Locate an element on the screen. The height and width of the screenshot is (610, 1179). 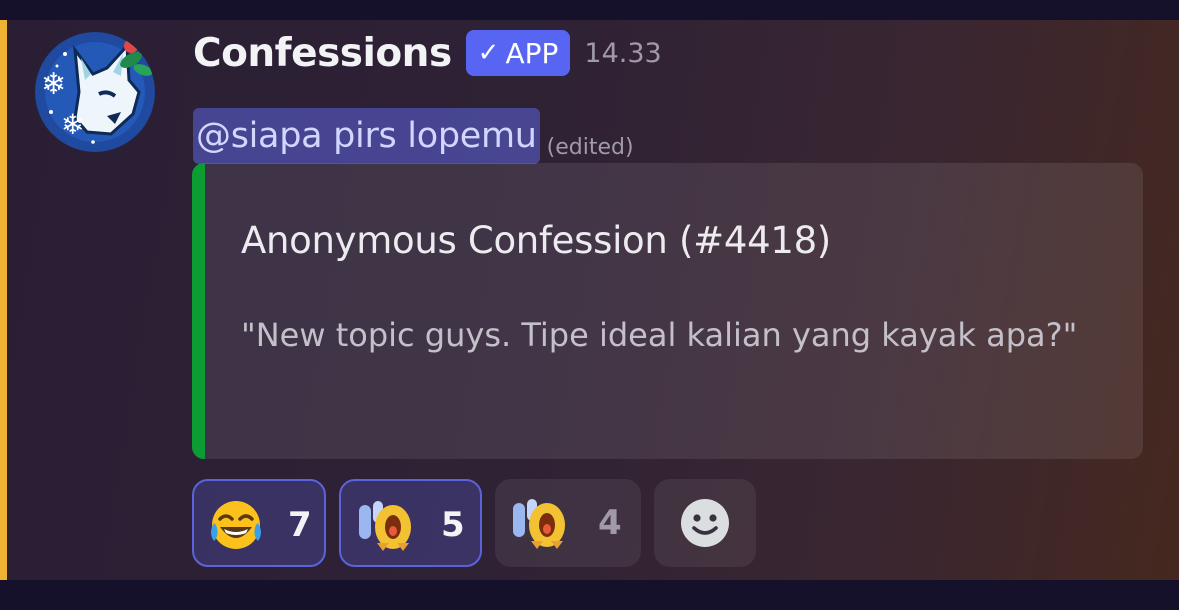
add-reaction-button is located at coordinates (705, 523).